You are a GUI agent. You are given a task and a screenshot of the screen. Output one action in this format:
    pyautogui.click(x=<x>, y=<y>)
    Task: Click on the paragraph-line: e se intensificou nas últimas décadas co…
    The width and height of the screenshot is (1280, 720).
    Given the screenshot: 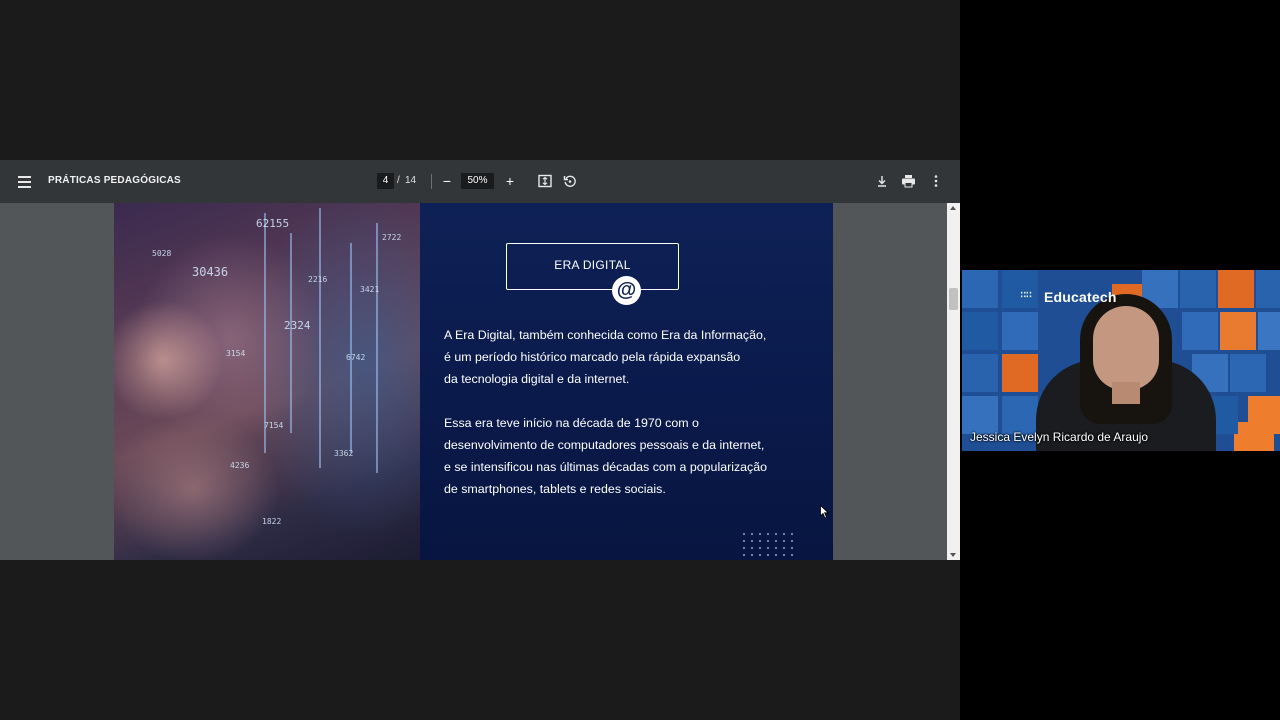 What is the action you would take?
    pyautogui.click(x=606, y=467)
    